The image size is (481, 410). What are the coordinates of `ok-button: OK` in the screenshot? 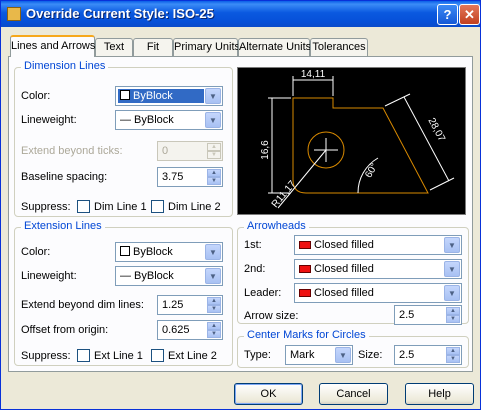 It's located at (268, 394).